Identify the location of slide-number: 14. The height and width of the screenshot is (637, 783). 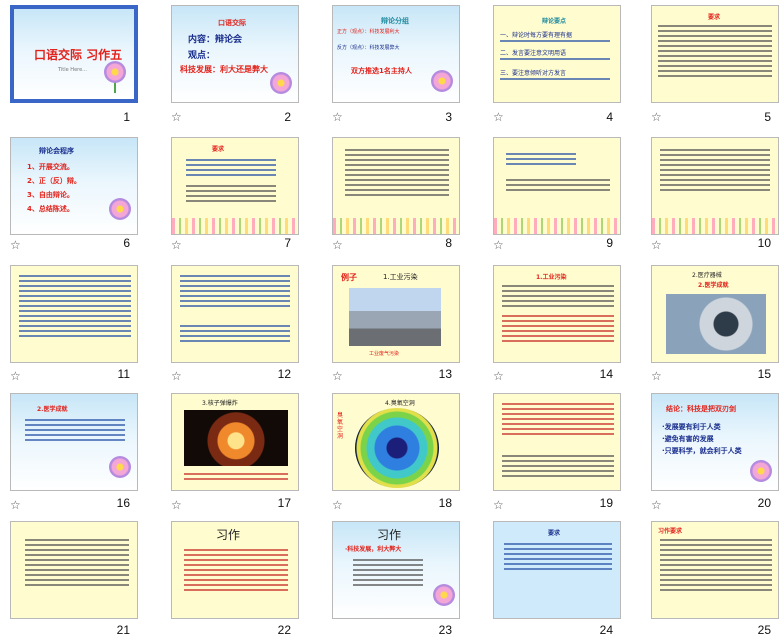
(606, 374).